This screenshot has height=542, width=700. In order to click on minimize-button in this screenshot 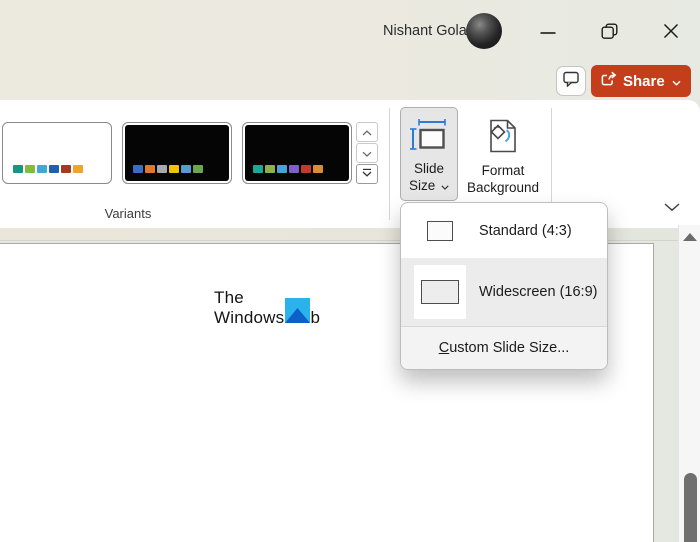, I will do `click(548, 33)`.